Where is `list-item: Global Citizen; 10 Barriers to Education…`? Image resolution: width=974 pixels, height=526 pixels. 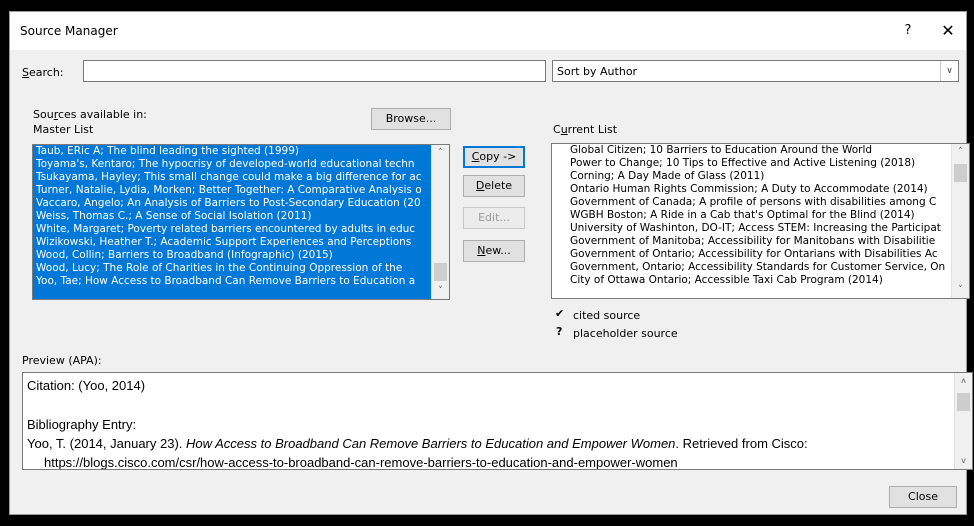
list-item: Global Citizen; 10 Barriers to Education… is located at coordinates (759, 150).